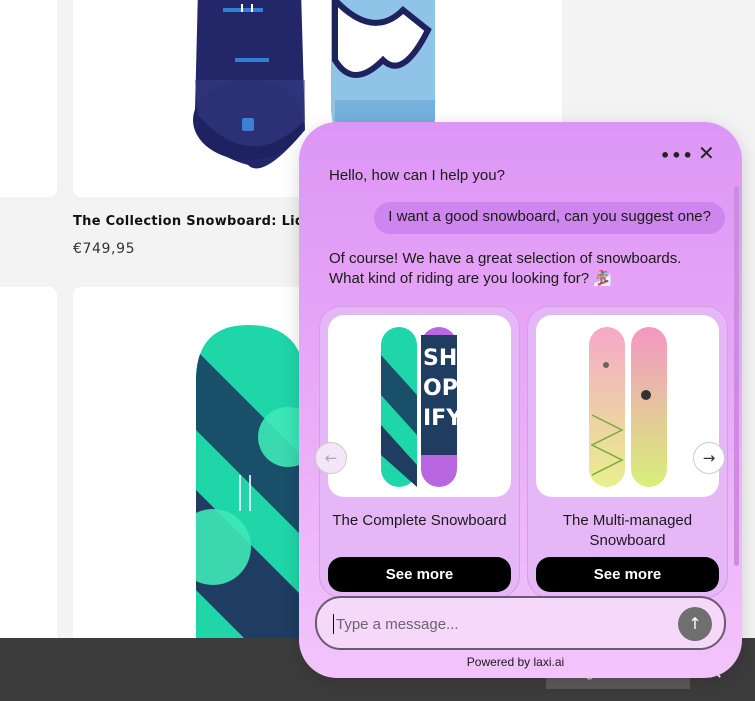 The height and width of the screenshot is (701, 755). Describe the element at coordinates (498, 624) in the screenshot. I see `message-input` at that location.